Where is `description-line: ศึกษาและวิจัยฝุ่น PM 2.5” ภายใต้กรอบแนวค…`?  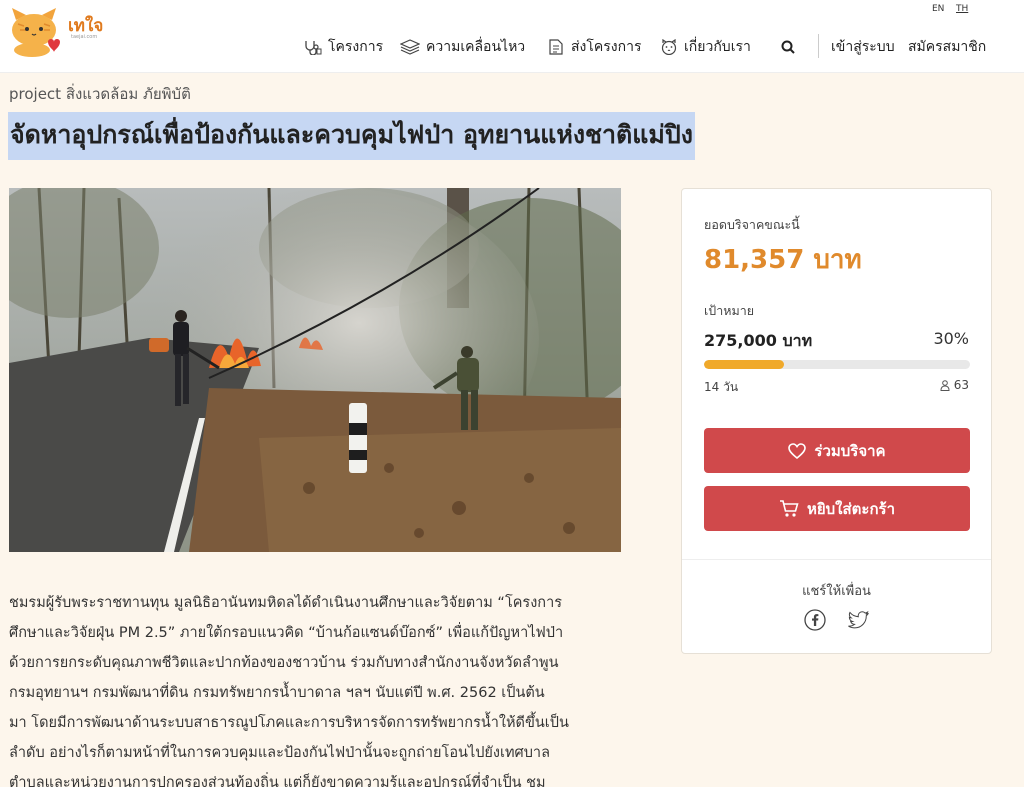 description-line: ศึกษาและวิจัยฝุ่น PM 2.5” ภายใต้กรอบแนวค… is located at coordinates (286, 633).